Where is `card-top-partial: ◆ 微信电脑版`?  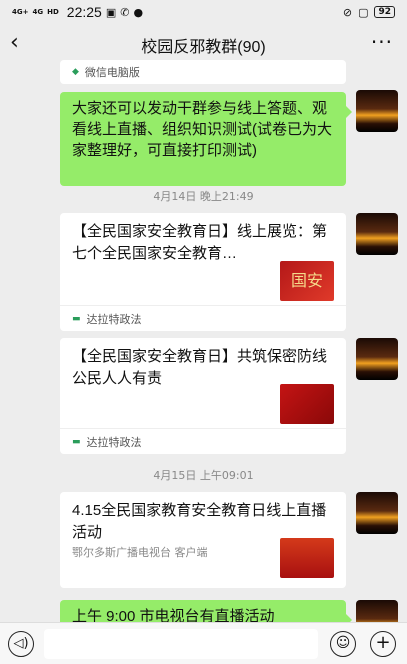 card-top-partial: ◆ 微信电脑版 is located at coordinates (203, 72).